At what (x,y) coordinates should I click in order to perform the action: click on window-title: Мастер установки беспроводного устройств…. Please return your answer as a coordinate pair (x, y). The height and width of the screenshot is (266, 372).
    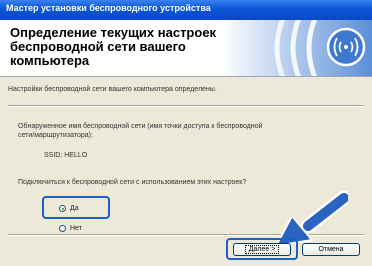
    Looking at the image, I should click on (108, 8).